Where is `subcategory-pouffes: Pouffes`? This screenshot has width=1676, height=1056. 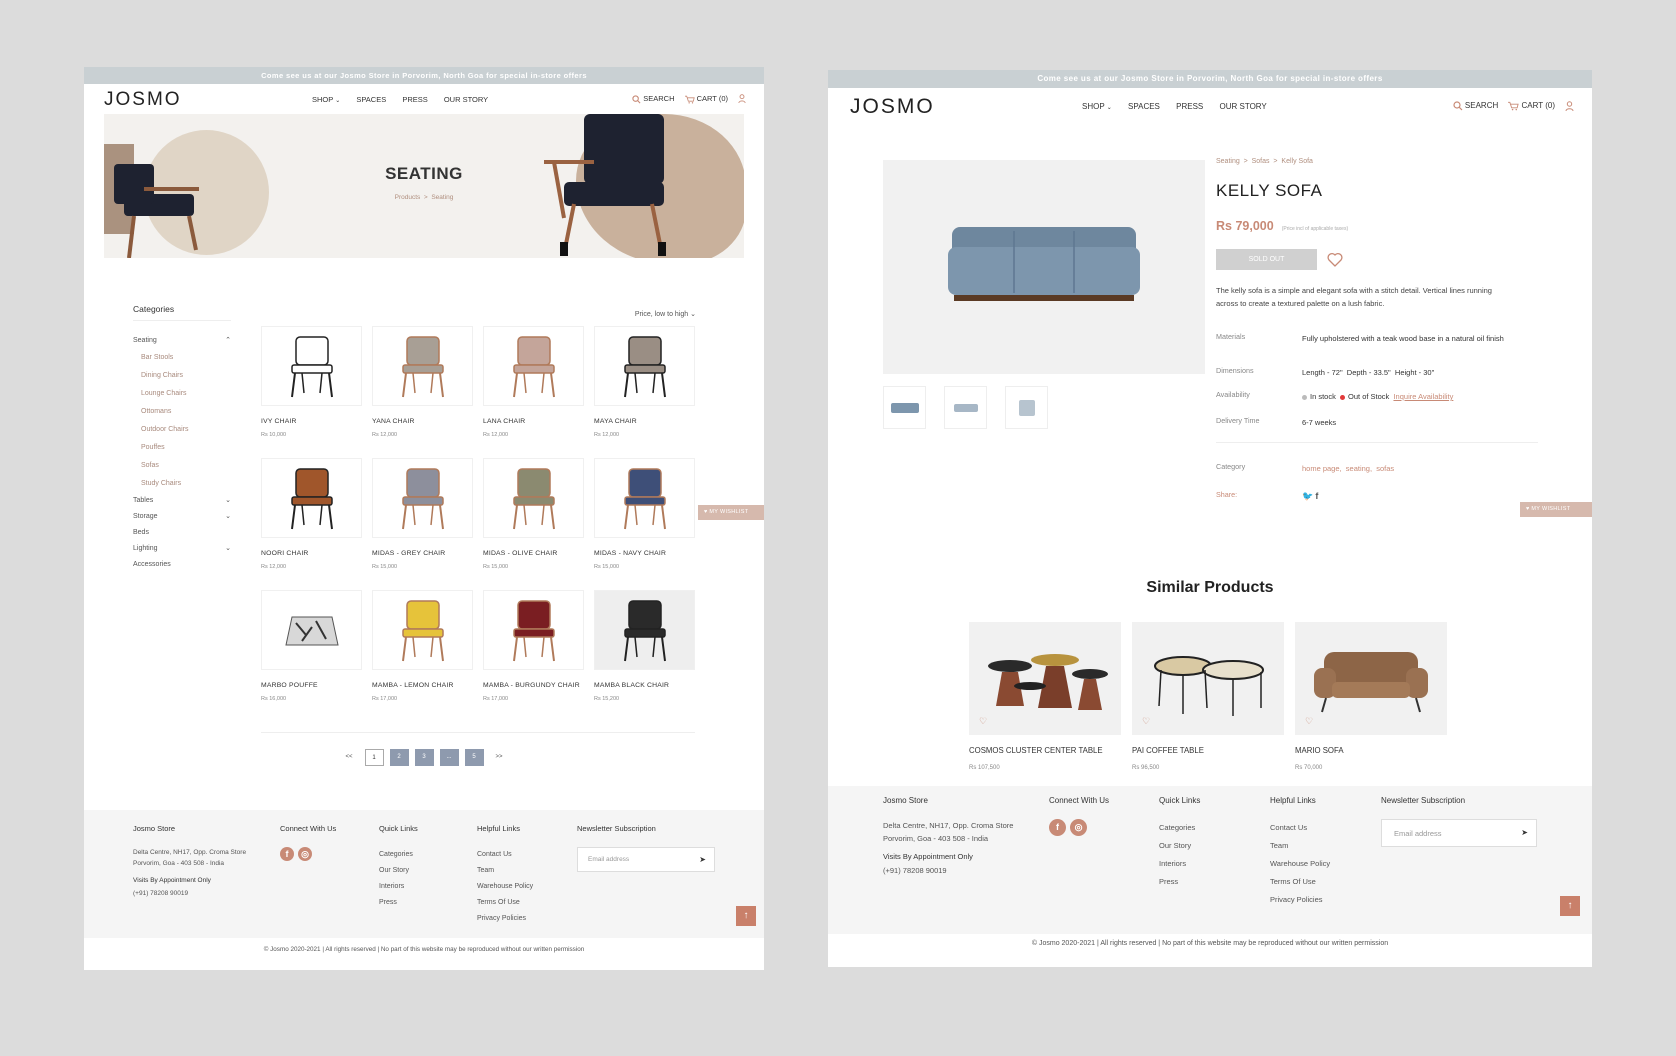
subcategory-pouffes: Pouffes is located at coordinates (182, 448).